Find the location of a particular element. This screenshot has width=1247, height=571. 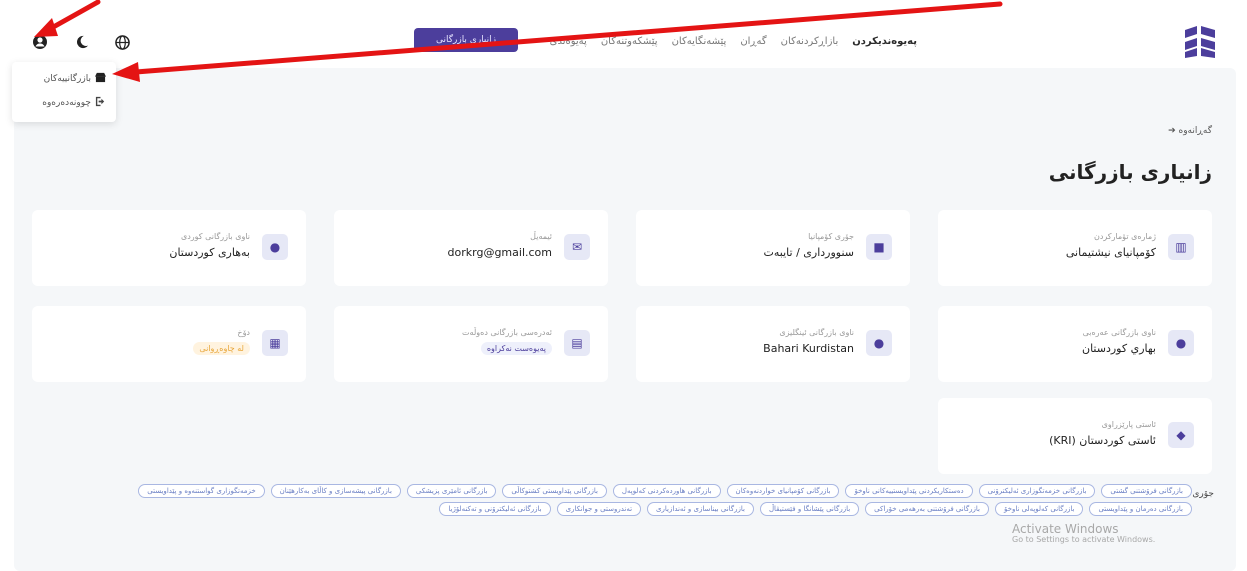

business-type-chip: بازرگانی کۆمپانیای خواردنەوەکان is located at coordinates (783, 491).